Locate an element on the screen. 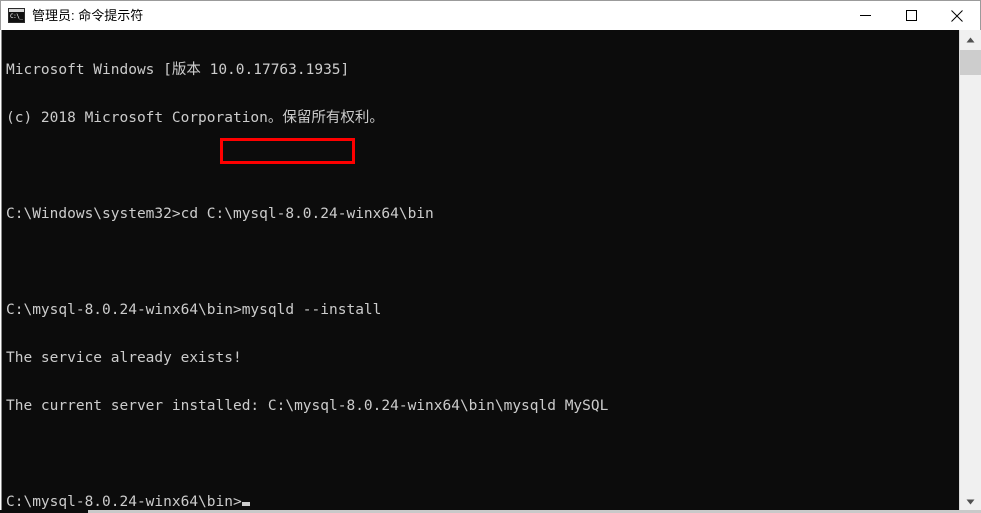  title-bar: 管理员: 命令提示符 is located at coordinates (490, 15).